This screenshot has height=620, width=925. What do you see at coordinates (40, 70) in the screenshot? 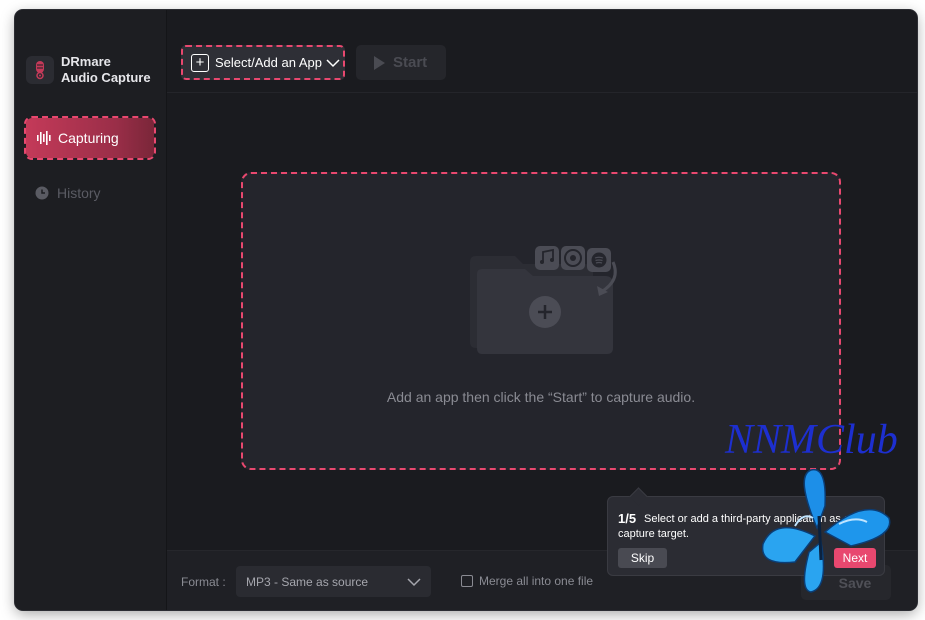
I see `app-logo-icon` at bounding box center [40, 70].